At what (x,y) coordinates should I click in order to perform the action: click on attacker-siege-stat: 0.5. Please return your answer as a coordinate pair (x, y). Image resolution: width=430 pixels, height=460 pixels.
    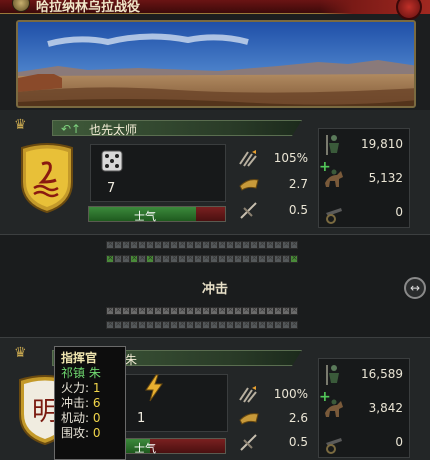
    Looking at the image, I should click on (273, 210).